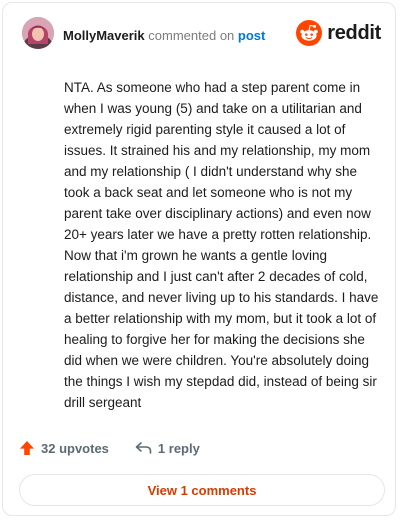  I want to click on reddit-logo: reddit, so click(338, 33).